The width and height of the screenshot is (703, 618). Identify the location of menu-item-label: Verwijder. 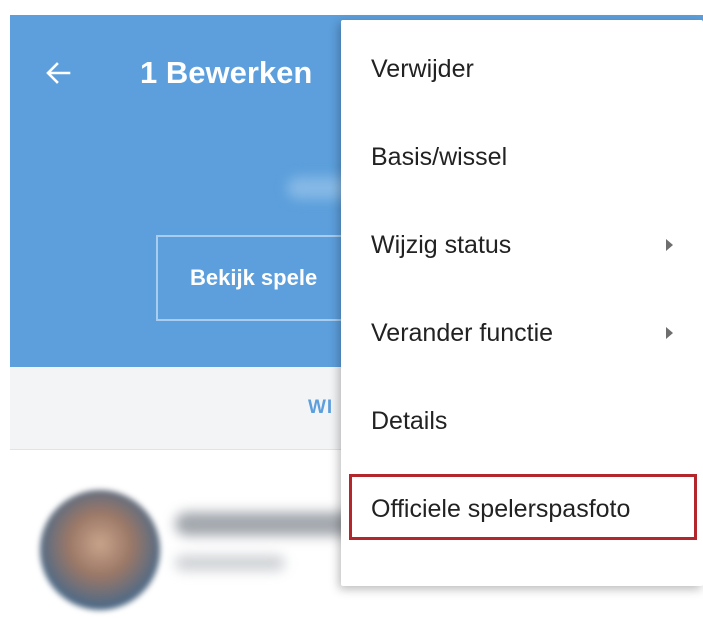
(422, 68).